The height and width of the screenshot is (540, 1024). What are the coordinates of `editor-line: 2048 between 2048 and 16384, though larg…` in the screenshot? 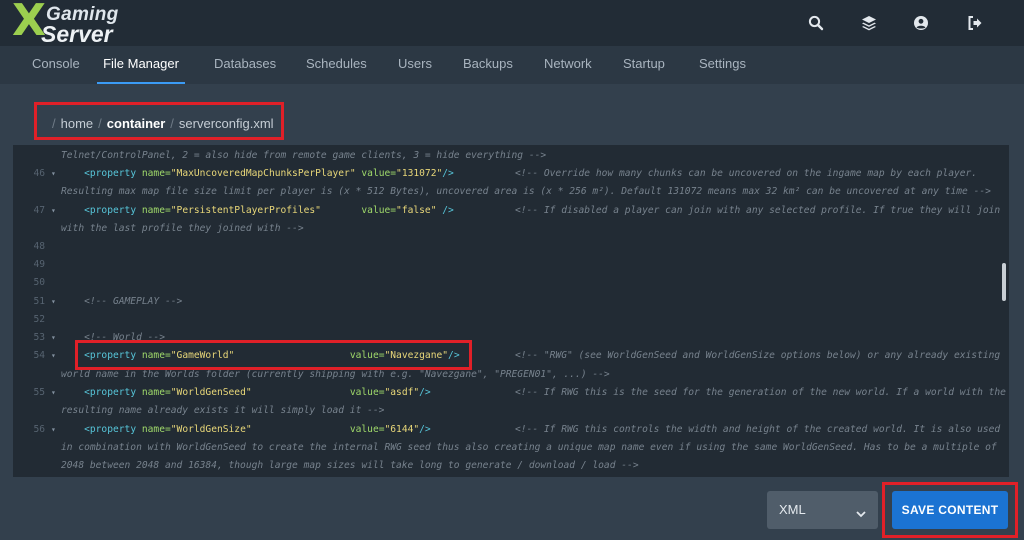 It's located at (511, 466).